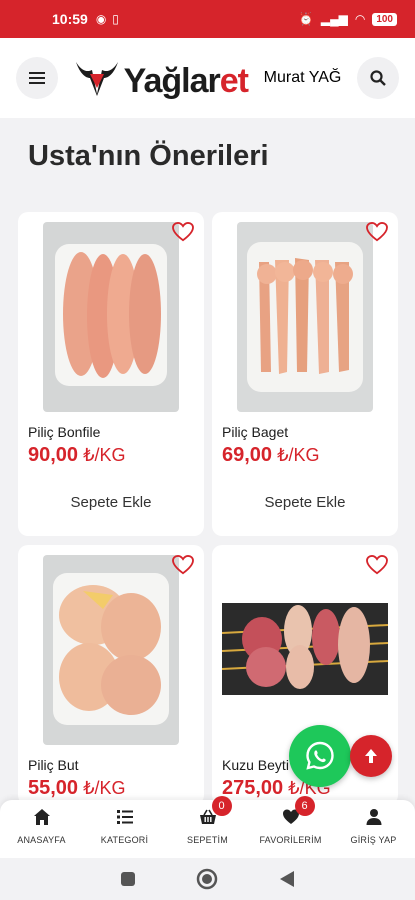 This screenshot has height=900, width=415. What do you see at coordinates (373, 817) in the screenshot?
I see `user-icon` at bounding box center [373, 817].